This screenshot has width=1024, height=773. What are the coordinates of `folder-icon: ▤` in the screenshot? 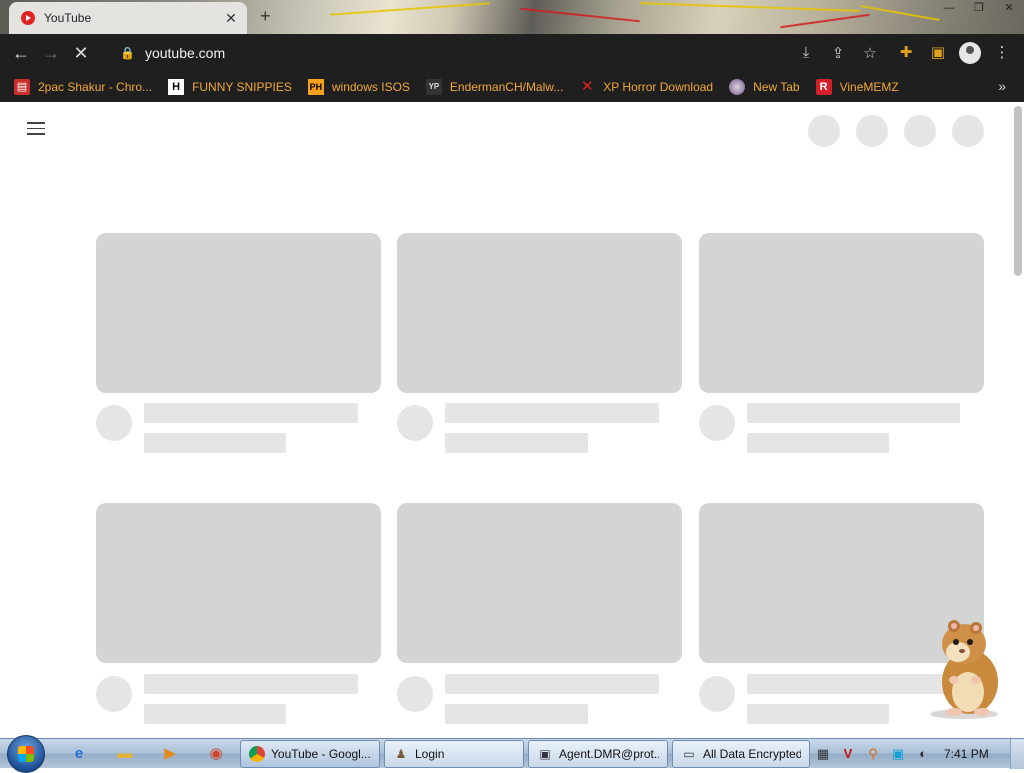 It's located at (22, 86).